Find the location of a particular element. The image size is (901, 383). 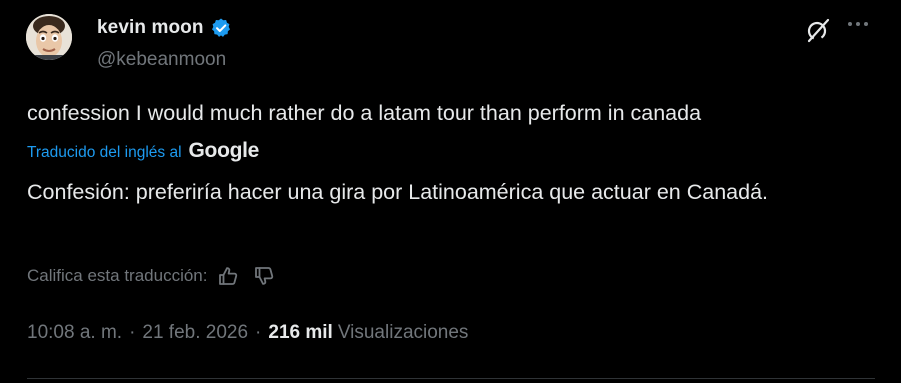

author-handle: @kebeanmoon is located at coordinates (161, 60).